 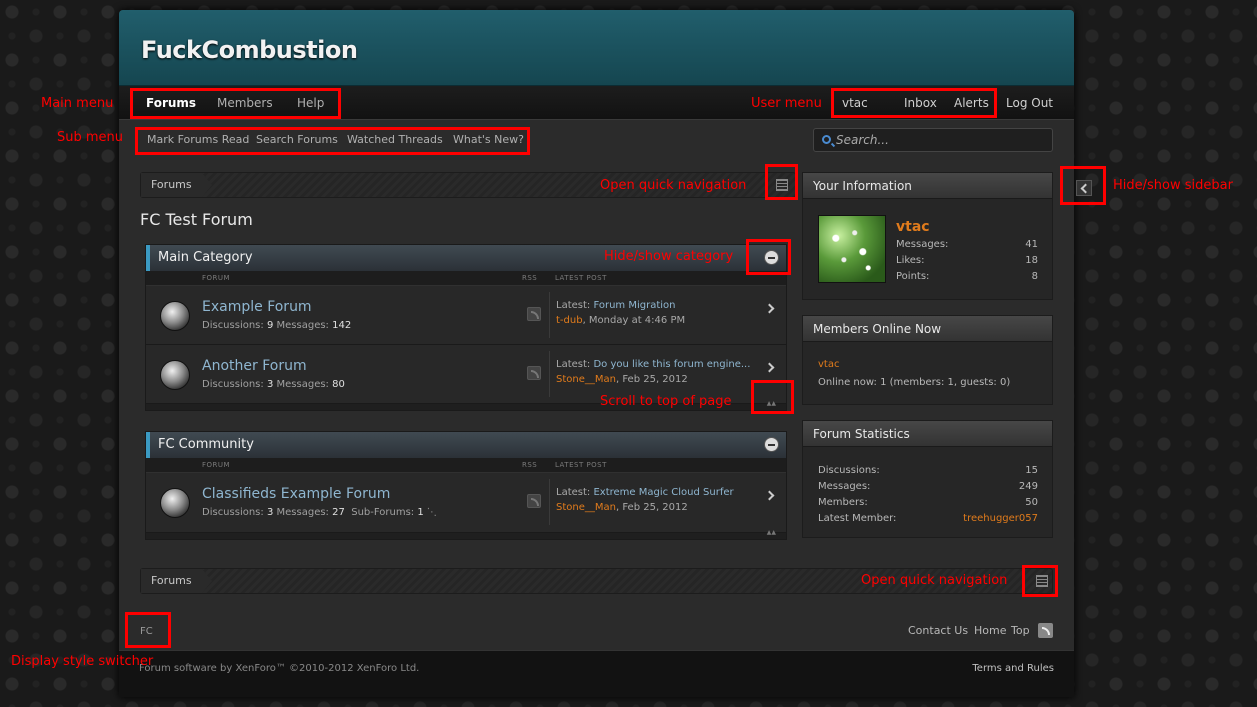 I want to click on sidebar-username: vtac, so click(x=913, y=227).